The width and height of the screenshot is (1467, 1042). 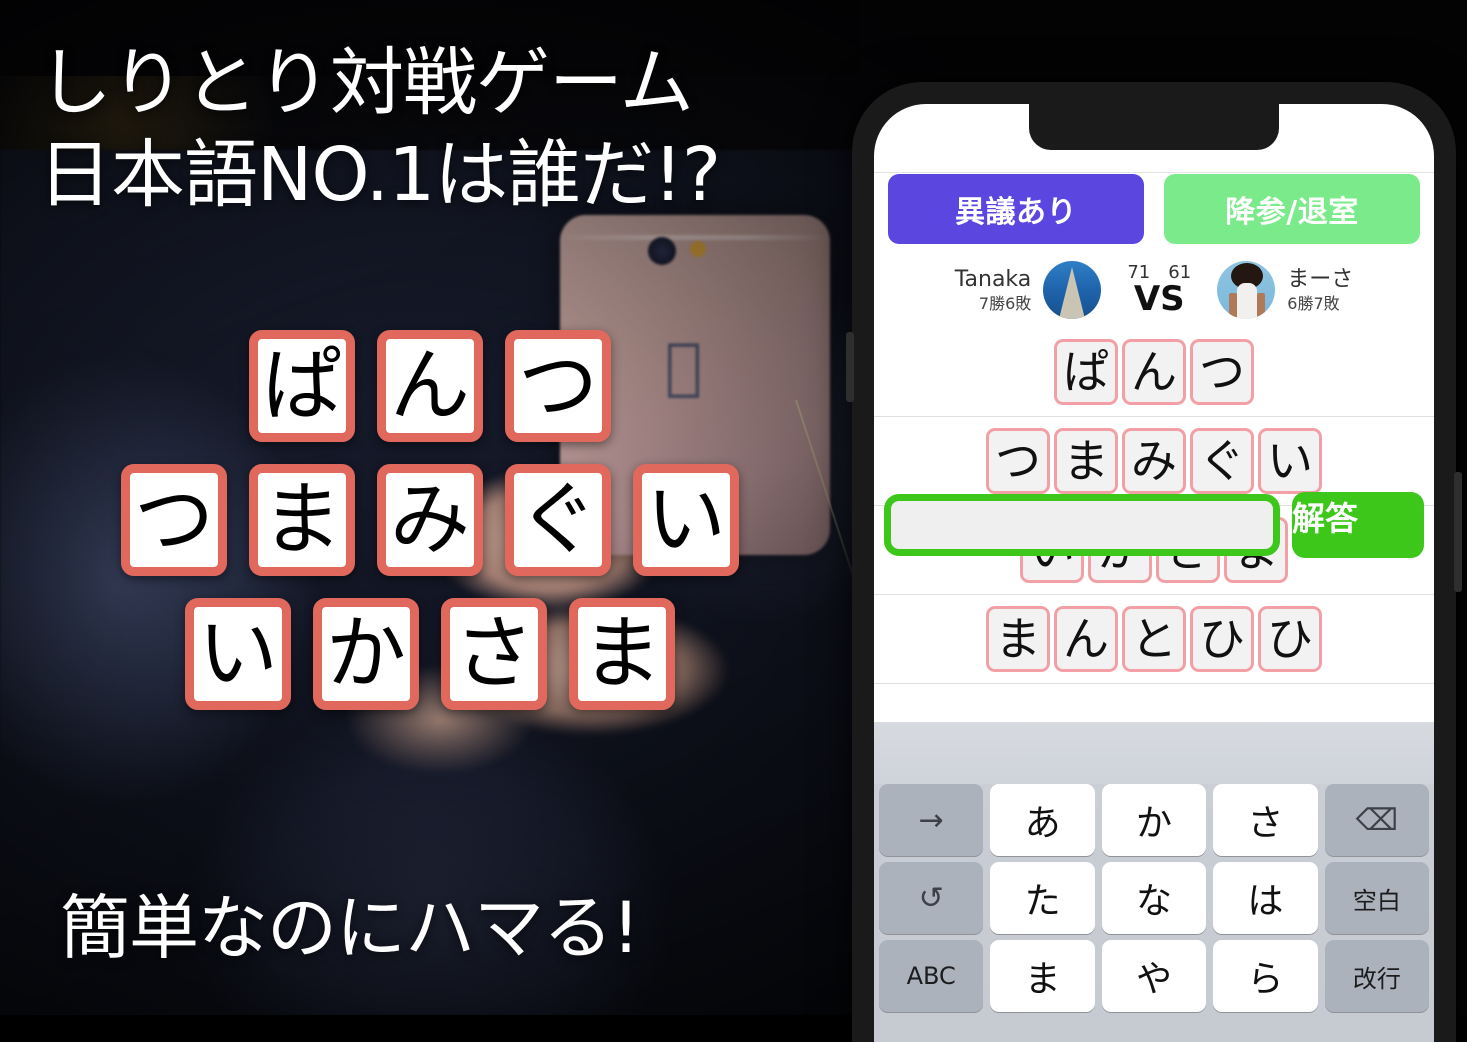 I want to click on word-row: まんとひひ, so click(x=1154, y=639).